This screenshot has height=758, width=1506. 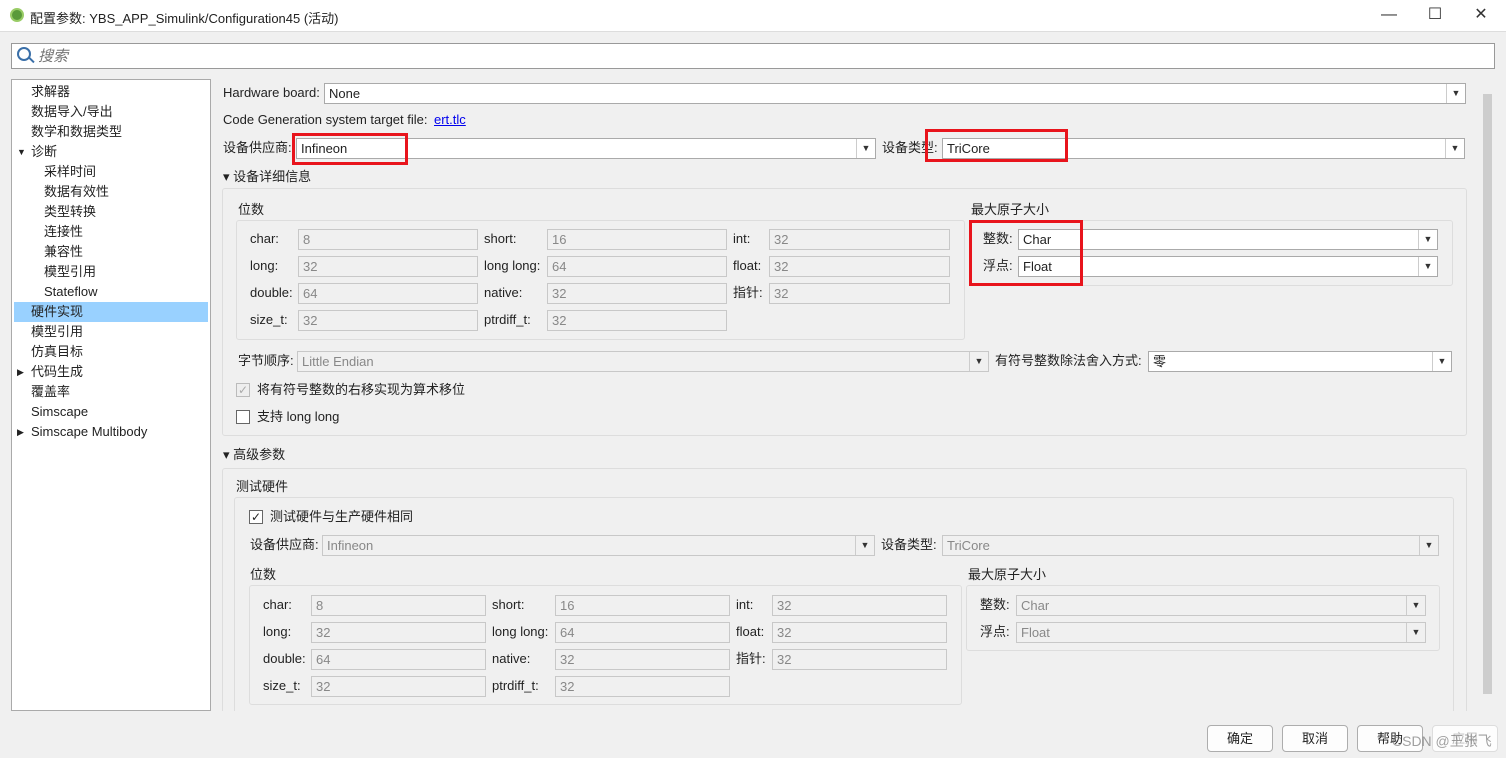 What do you see at coordinates (51, 391) in the screenshot?
I see `tree-item-label: 覆盖率` at bounding box center [51, 391].